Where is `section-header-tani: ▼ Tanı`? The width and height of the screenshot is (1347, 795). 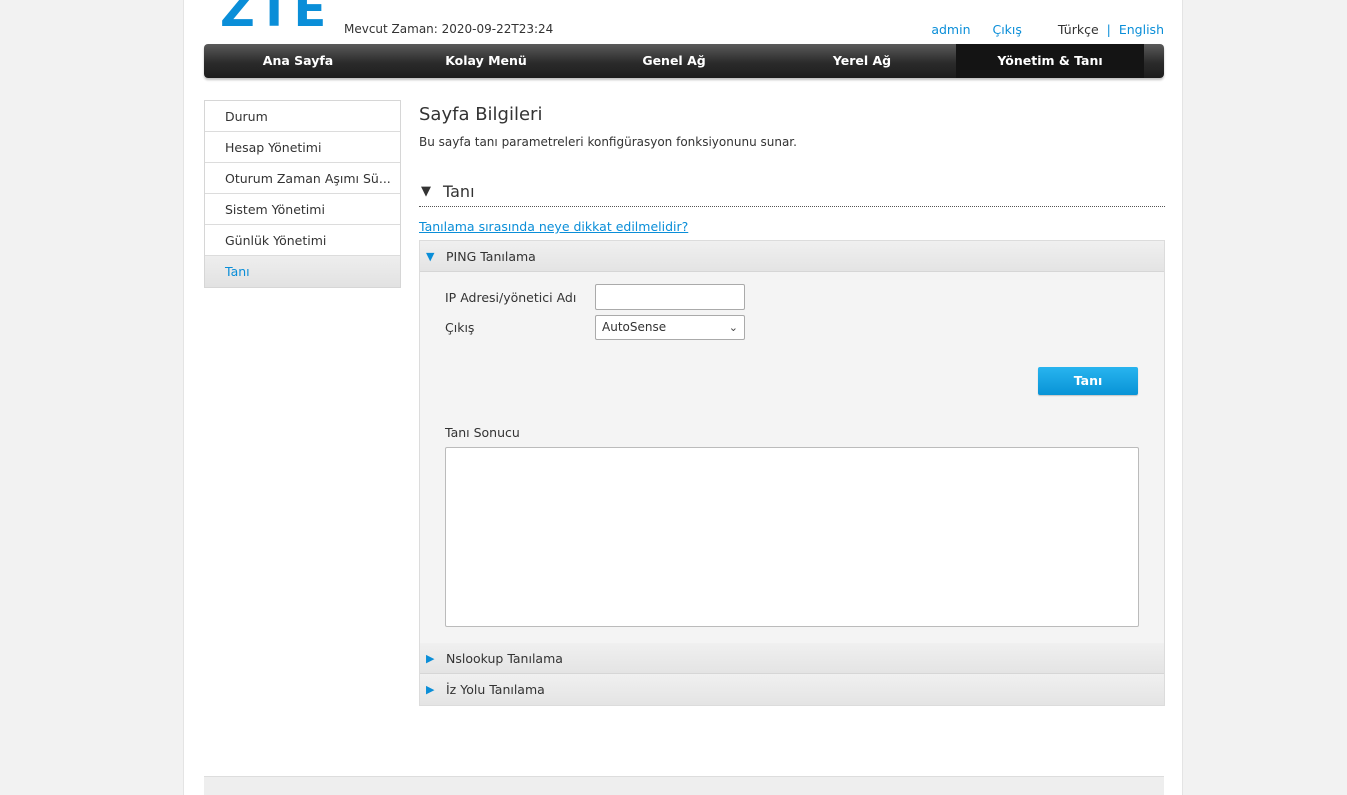 section-header-tani: ▼ Tanı is located at coordinates (792, 192).